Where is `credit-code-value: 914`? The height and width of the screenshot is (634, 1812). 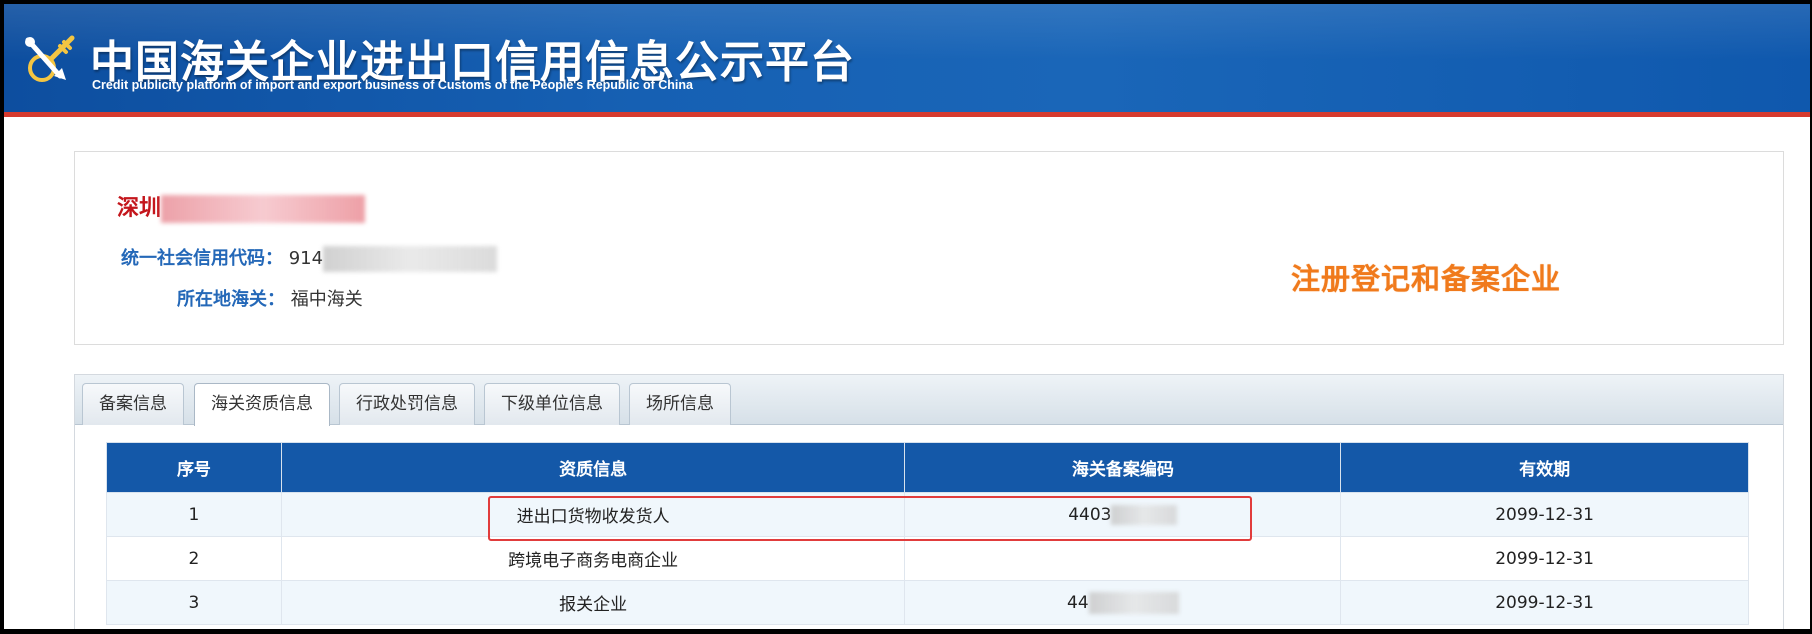 credit-code-value: 914 is located at coordinates (306, 258).